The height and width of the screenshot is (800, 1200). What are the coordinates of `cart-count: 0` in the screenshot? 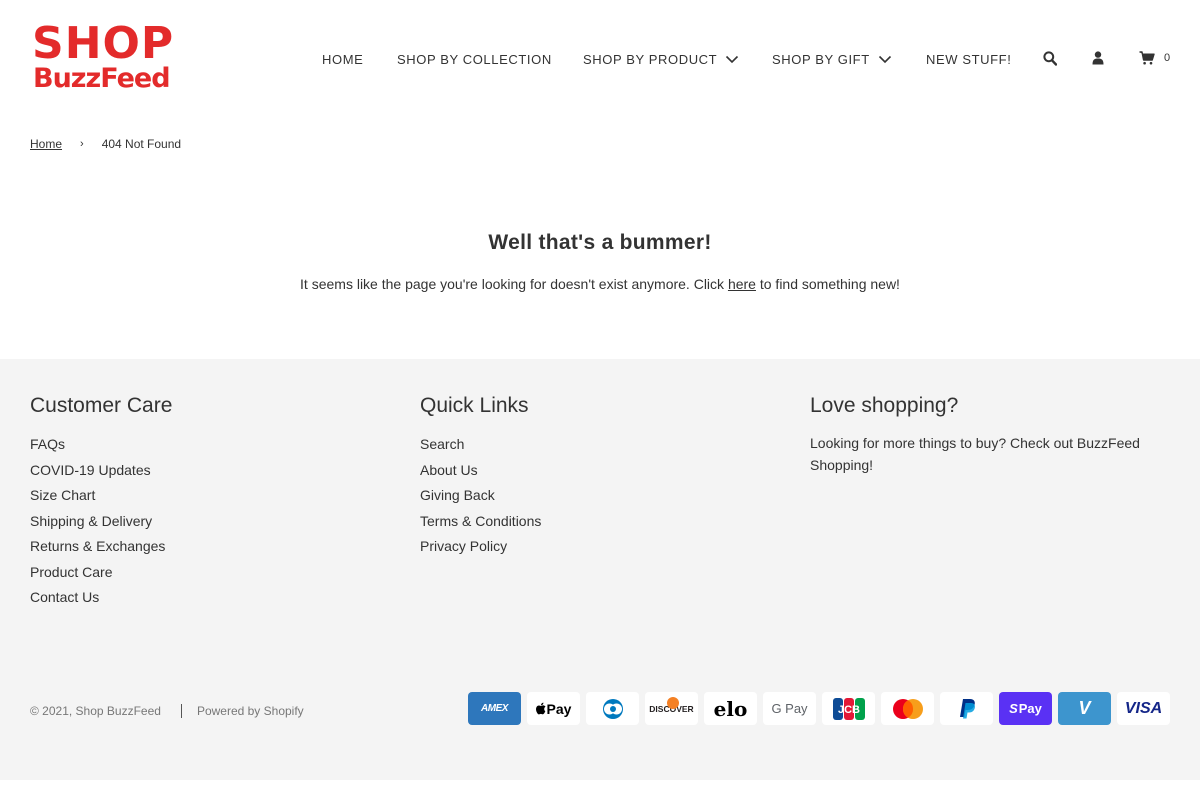 It's located at (1167, 58).